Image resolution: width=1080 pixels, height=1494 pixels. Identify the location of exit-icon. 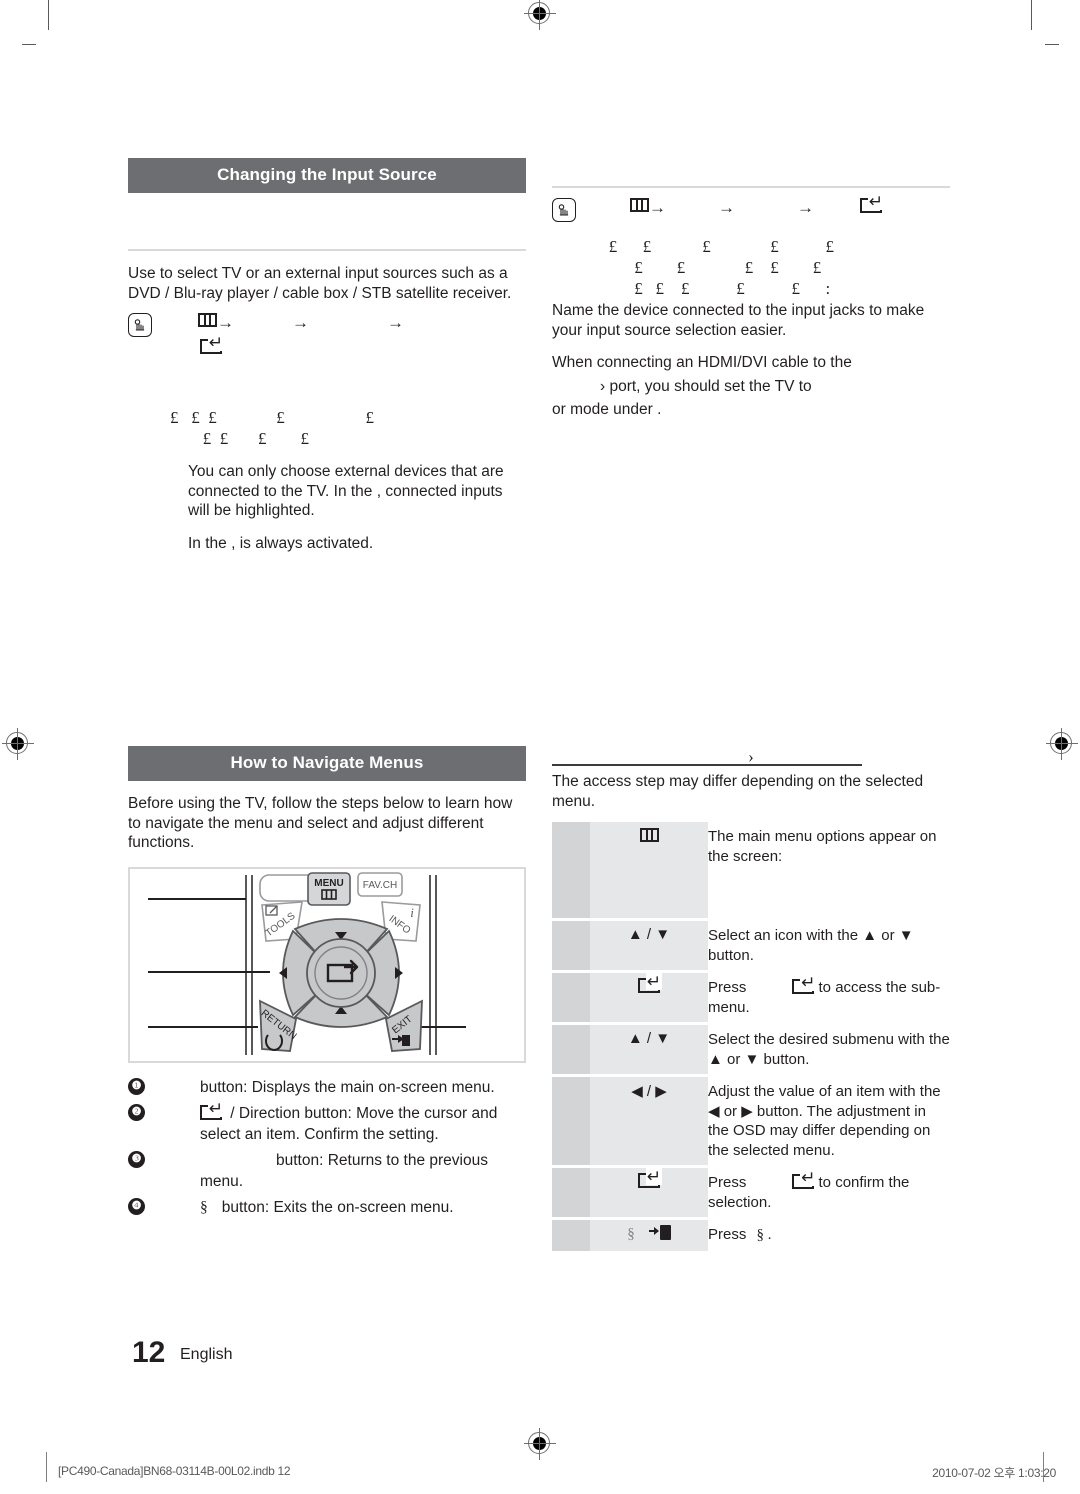
(659, 1232).